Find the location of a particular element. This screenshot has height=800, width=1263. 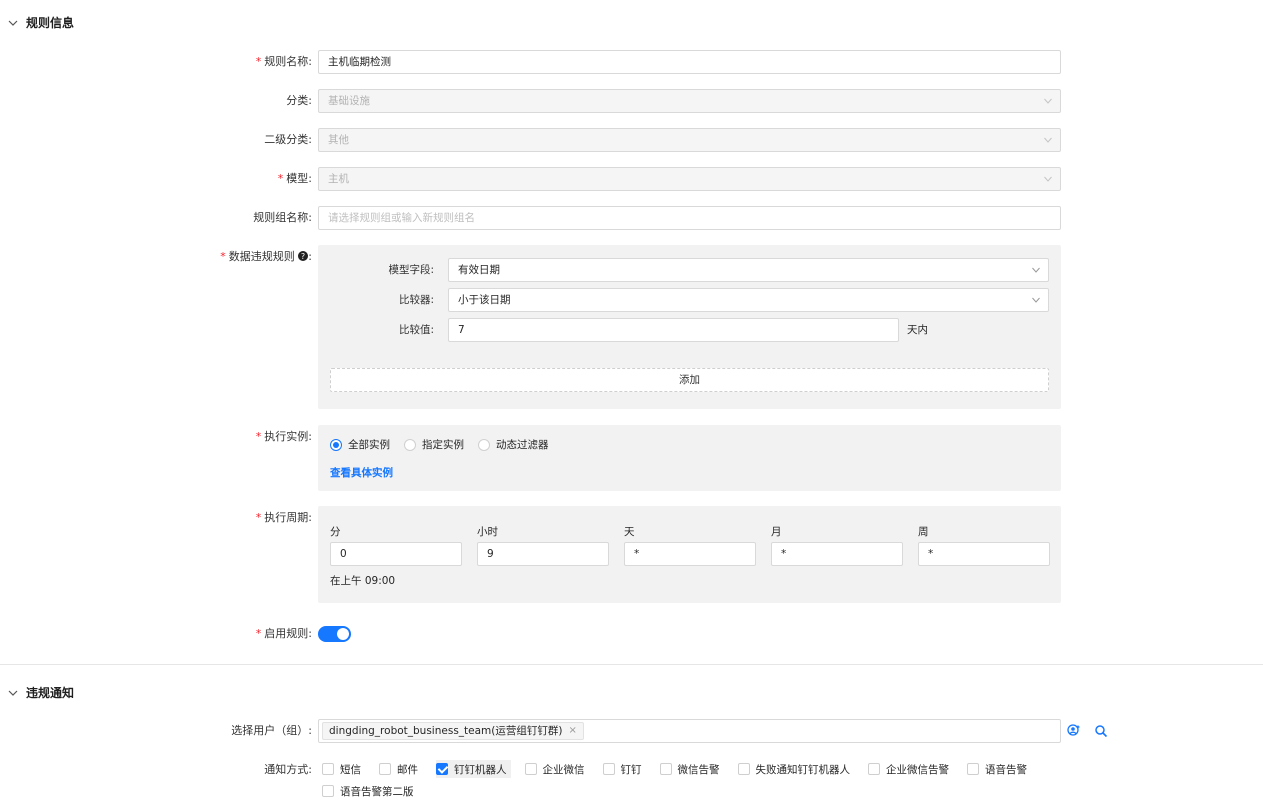

schedule-label: * 执行周期: is located at coordinates (283, 517).